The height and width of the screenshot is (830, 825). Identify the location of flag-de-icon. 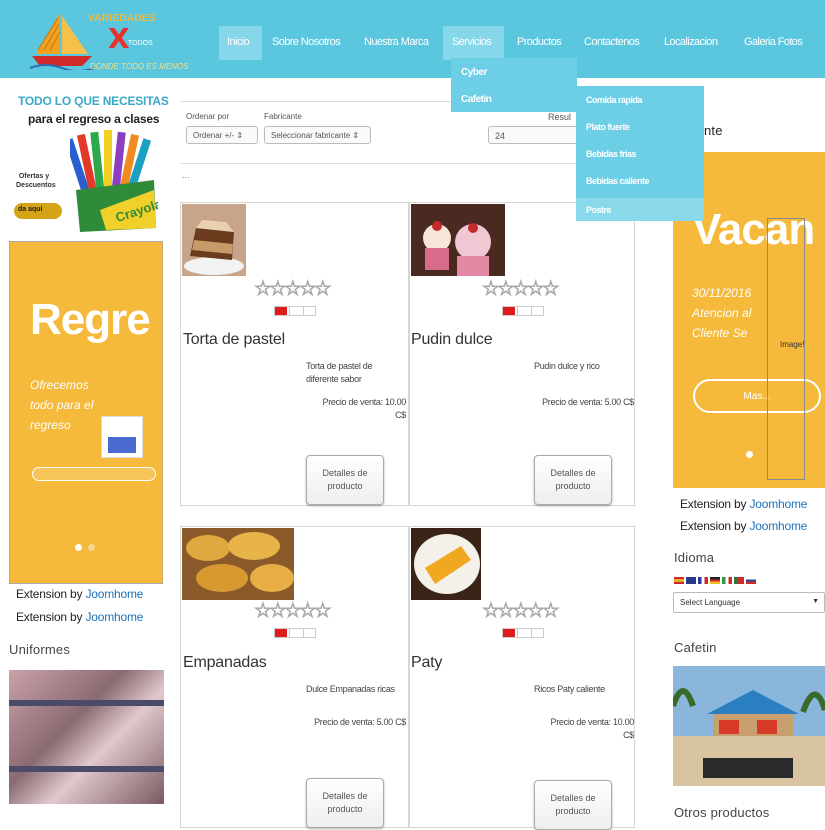
(715, 580).